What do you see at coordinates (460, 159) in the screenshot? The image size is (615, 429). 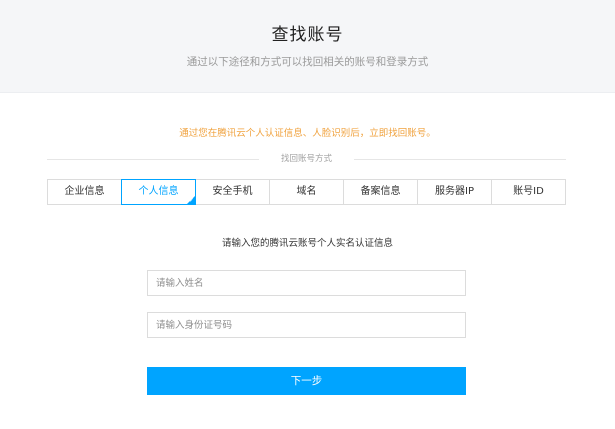 I see `divider-line-right` at bounding box center [460, 159].